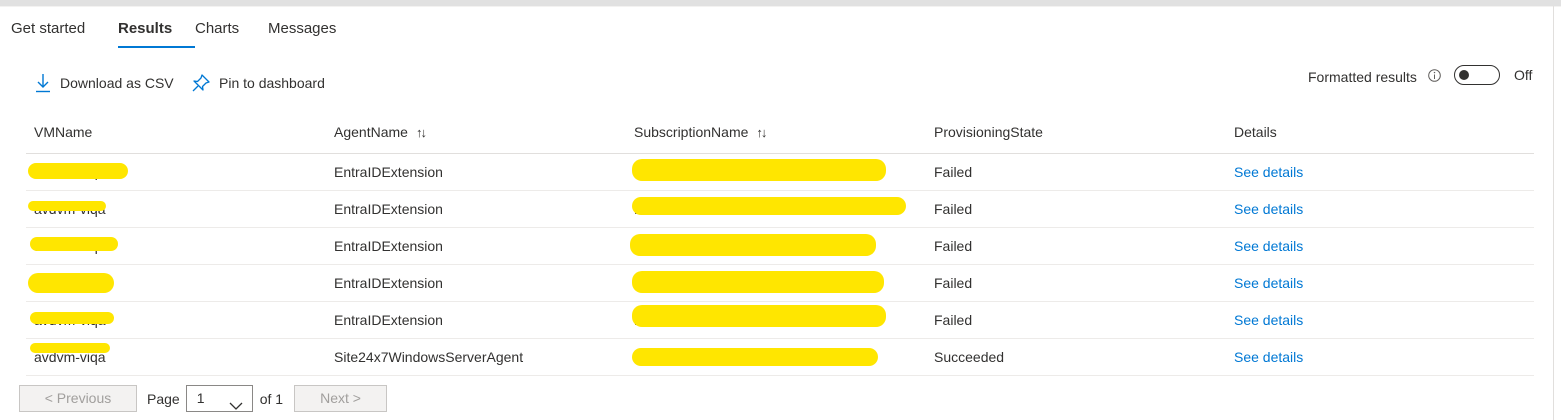  Describe the element at coordinates (236, 406) in the screenshot. I see `chevron-down-icon` at that location.